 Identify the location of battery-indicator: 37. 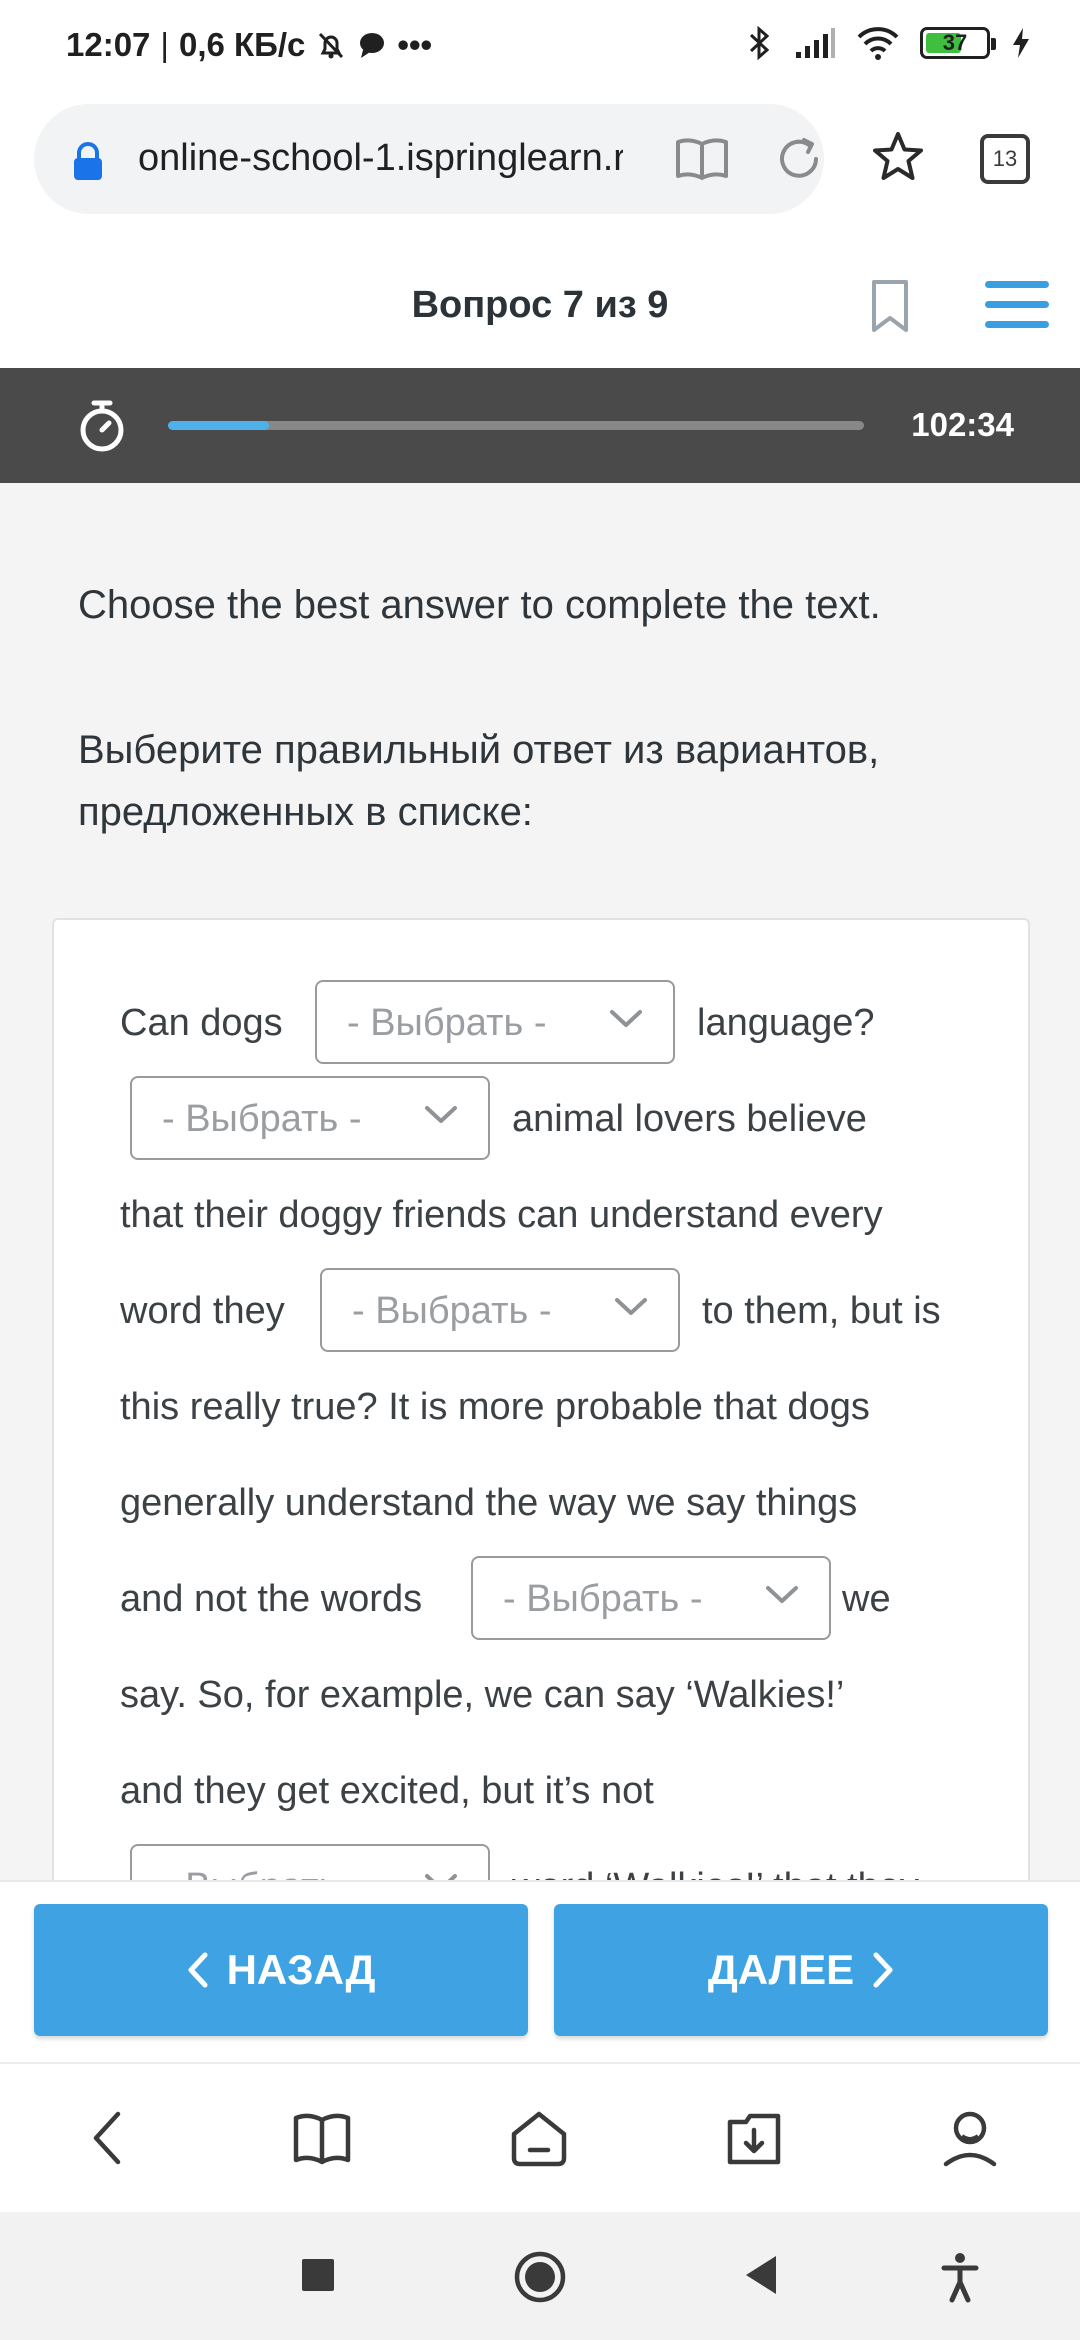
(958, 43).